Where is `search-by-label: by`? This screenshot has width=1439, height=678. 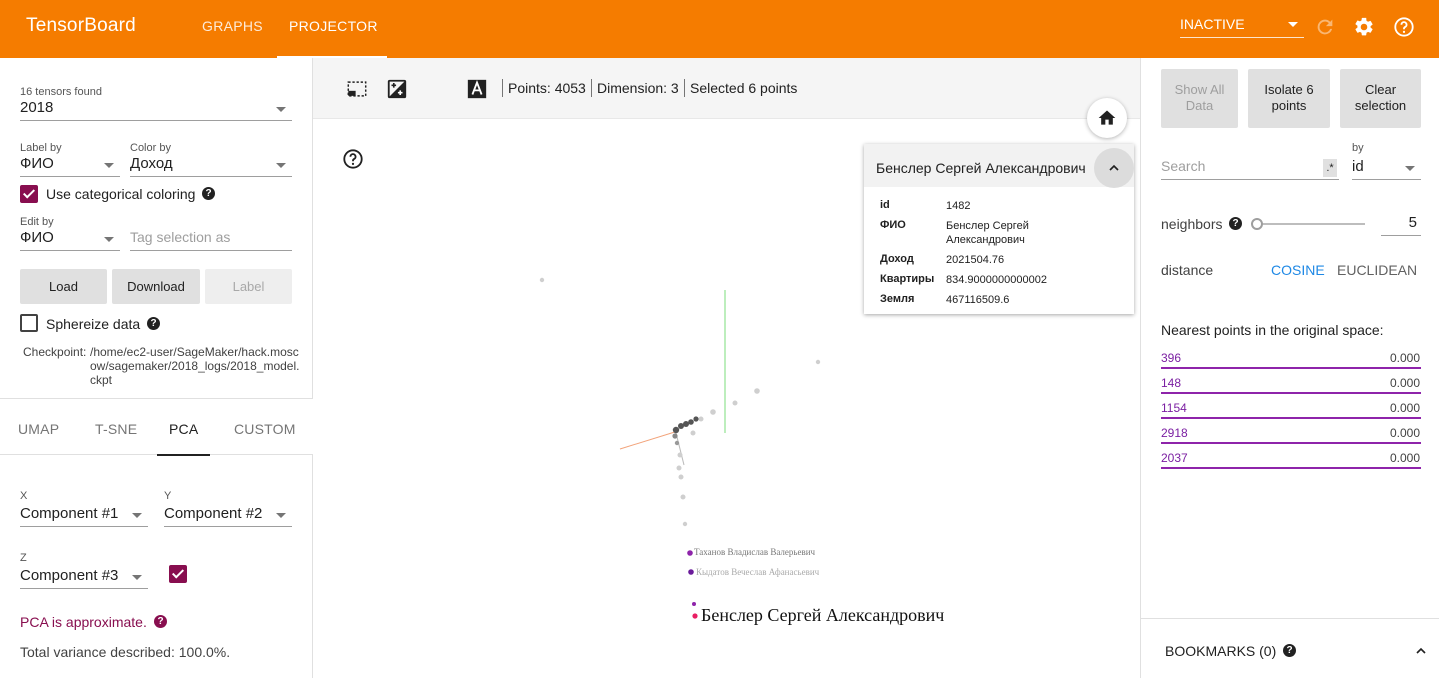 search-by-label: by is located at coordinates (1358, 148).